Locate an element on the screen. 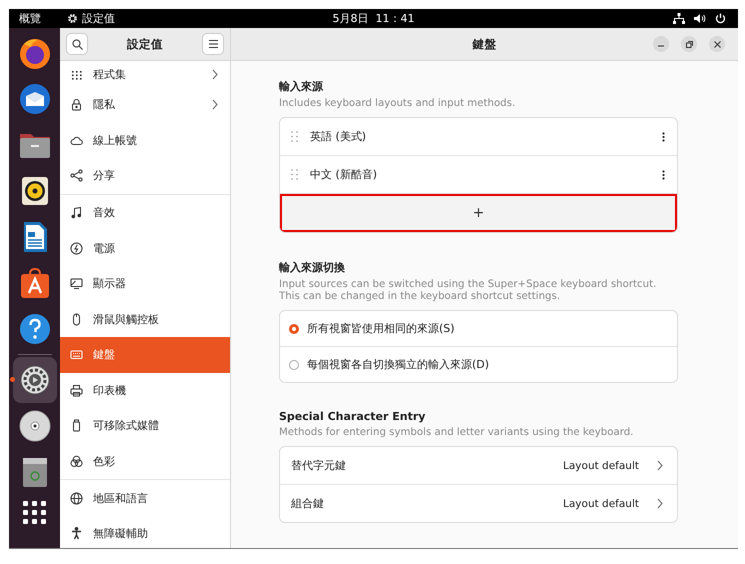  sidebar-item: 分享 is located at coordinates (145, 176).